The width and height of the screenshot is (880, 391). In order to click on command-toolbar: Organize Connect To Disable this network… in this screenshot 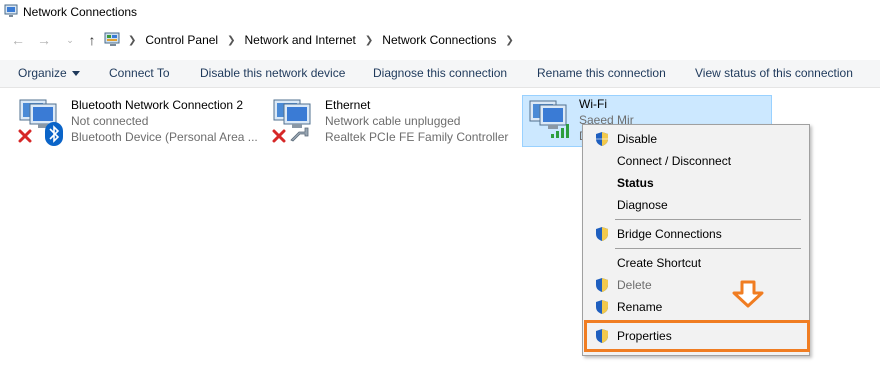, I will do `click(440, 74)`.